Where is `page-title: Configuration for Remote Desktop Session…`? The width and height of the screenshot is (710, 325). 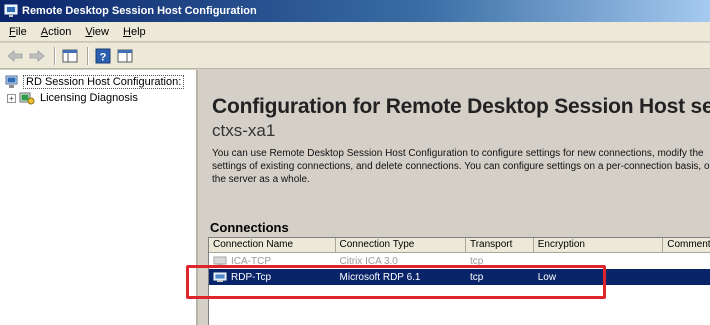
page-title: Configuration for Remote Desktop Session… is located at coordinates (461, 106).